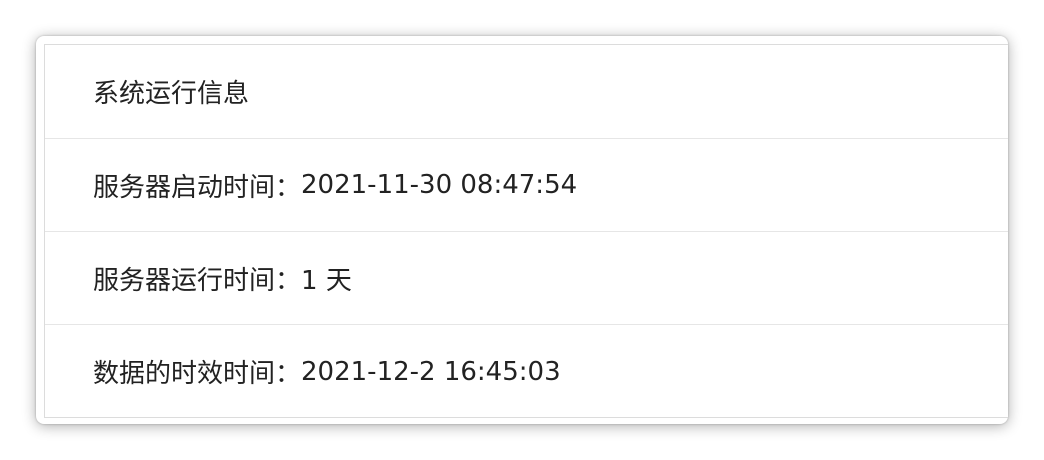  What do you see at coordinates (431, 371) in the screenshot?
I see `data-expiry-time-value: 2021-12-2 16:45:03` at bounding box center [431, 371].